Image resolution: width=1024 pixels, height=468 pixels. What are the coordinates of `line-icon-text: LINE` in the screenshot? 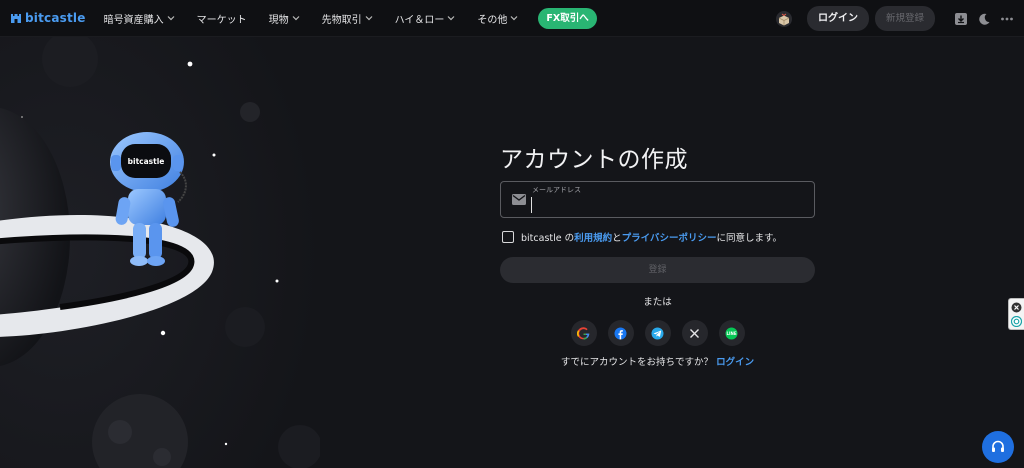 It's located at (731, 333).